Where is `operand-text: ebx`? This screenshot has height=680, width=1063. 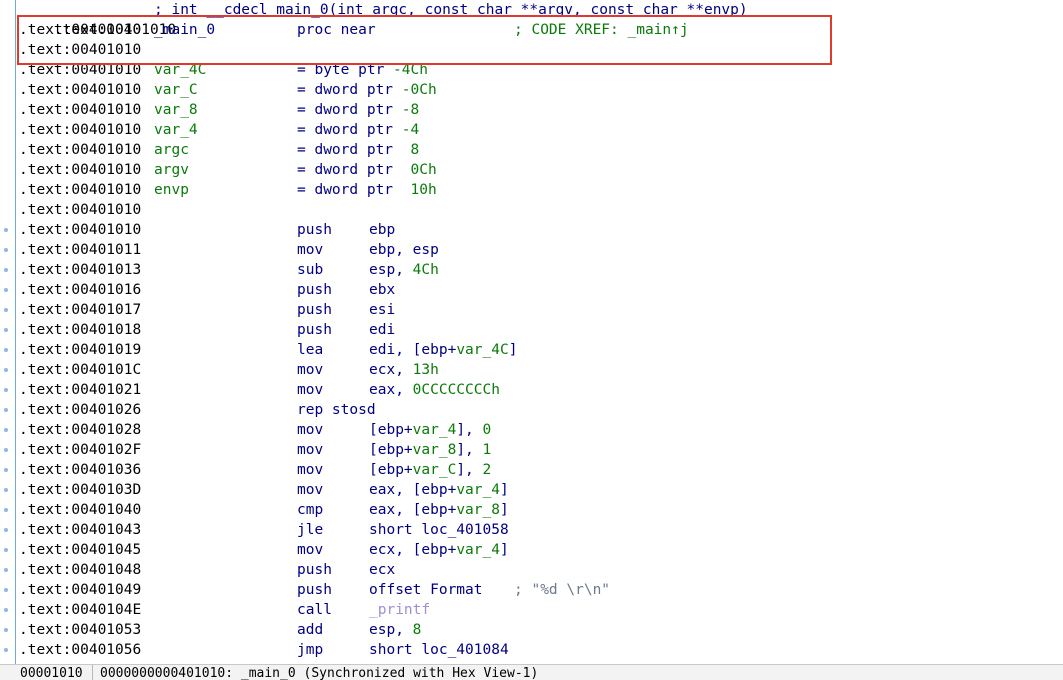
operand-text: ebx is located at coordinates (382, 290).